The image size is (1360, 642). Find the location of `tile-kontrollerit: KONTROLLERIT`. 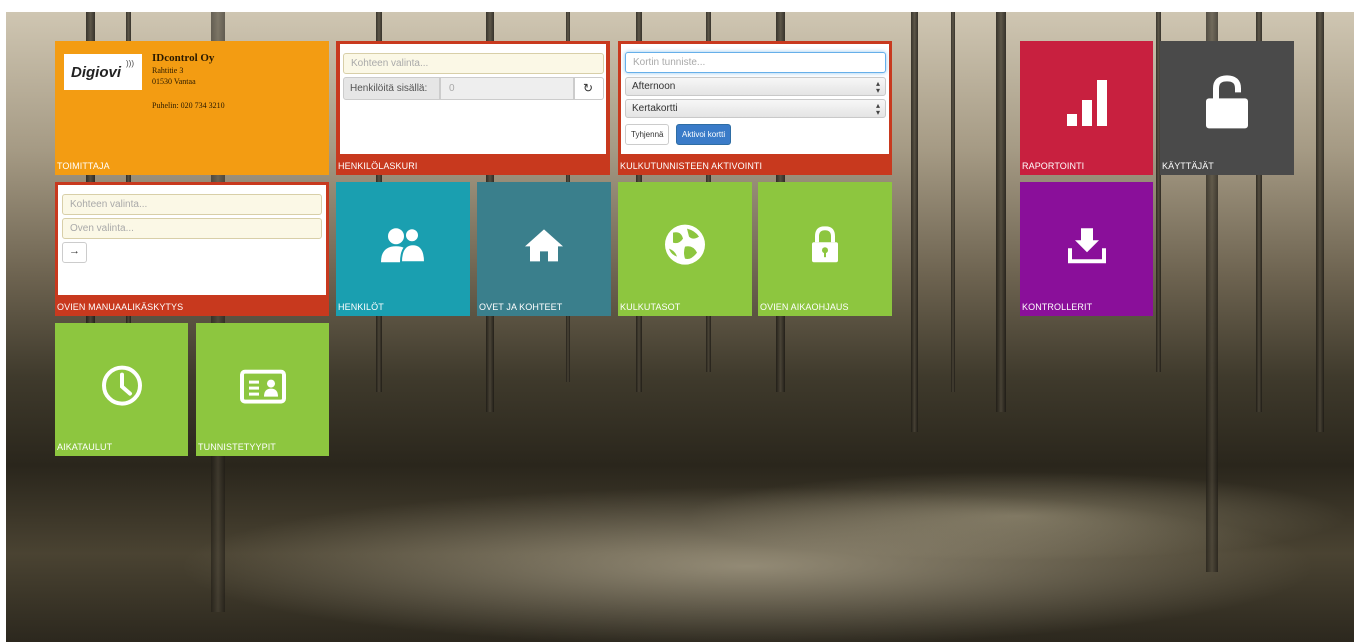

tile-kontrollerit: KONTROLLERIT is located at coordinates (1086, 249).